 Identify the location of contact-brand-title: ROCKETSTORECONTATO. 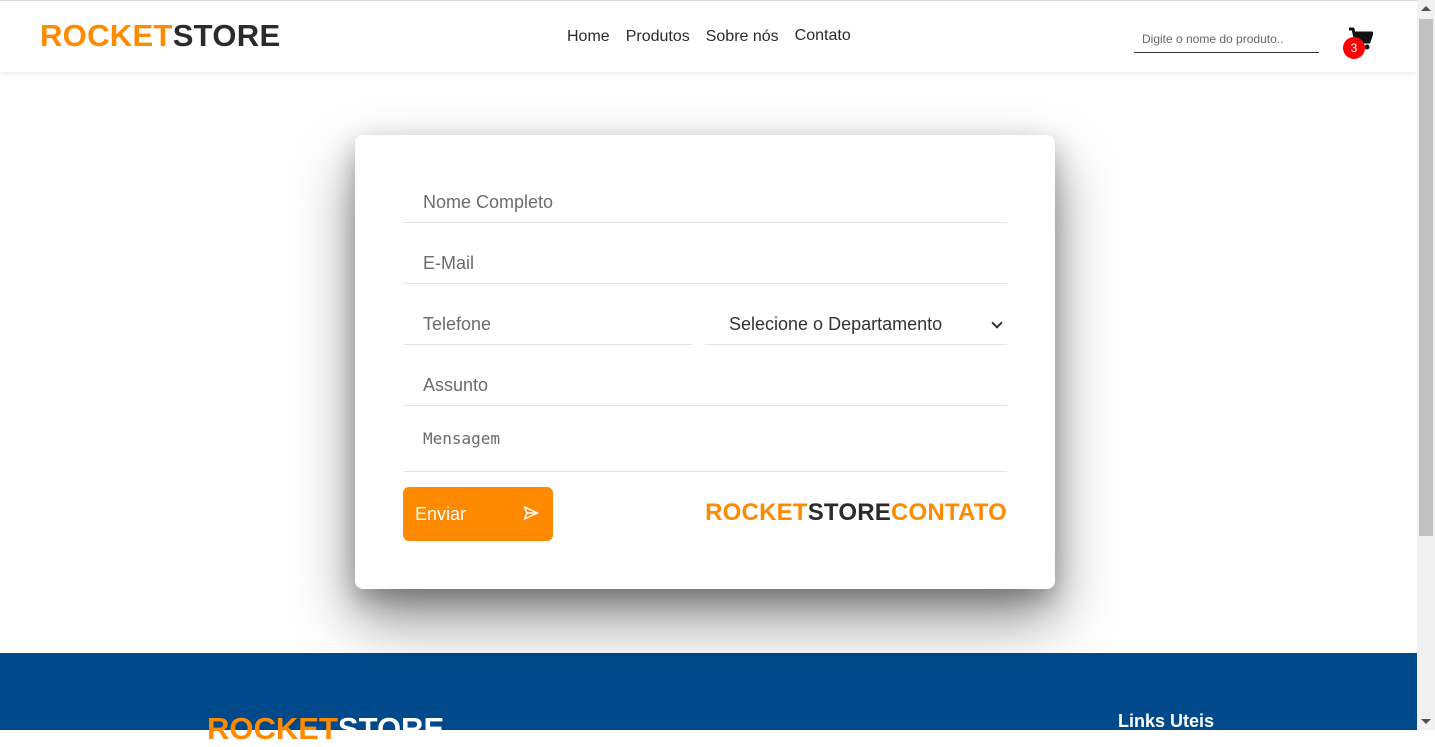
(856, 513).